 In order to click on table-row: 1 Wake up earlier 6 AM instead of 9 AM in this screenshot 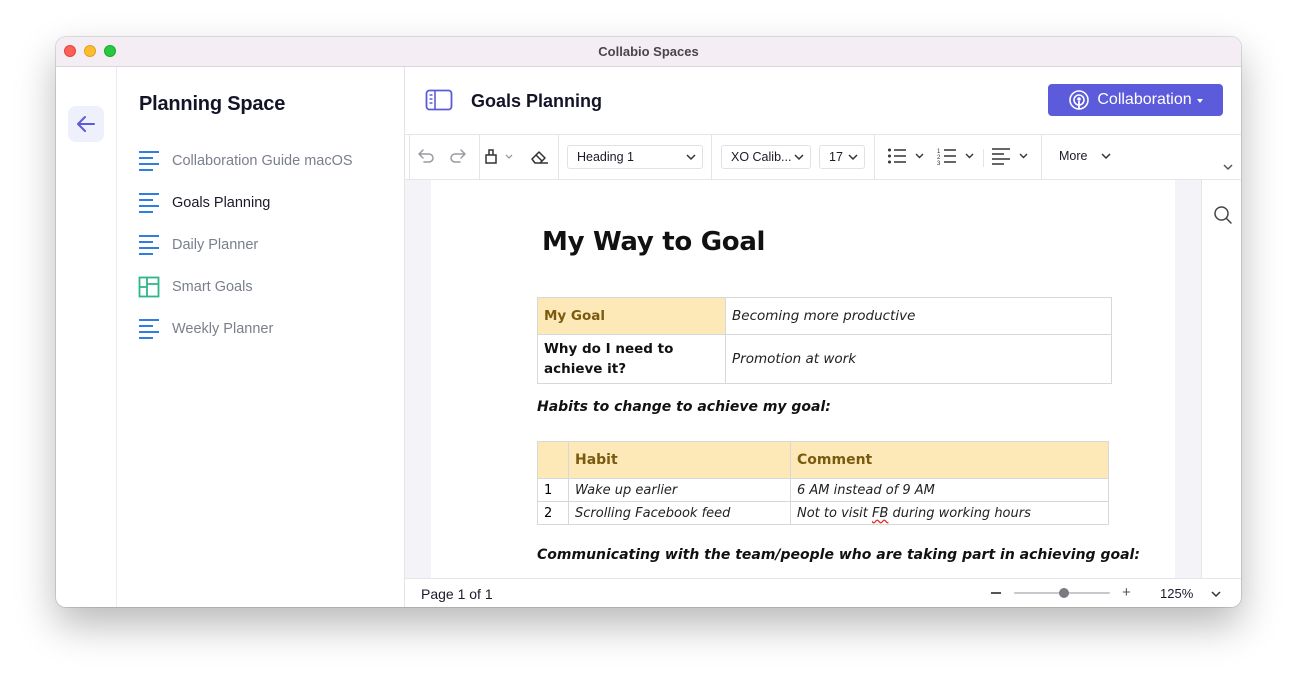, I will do `click(823, 490)`.